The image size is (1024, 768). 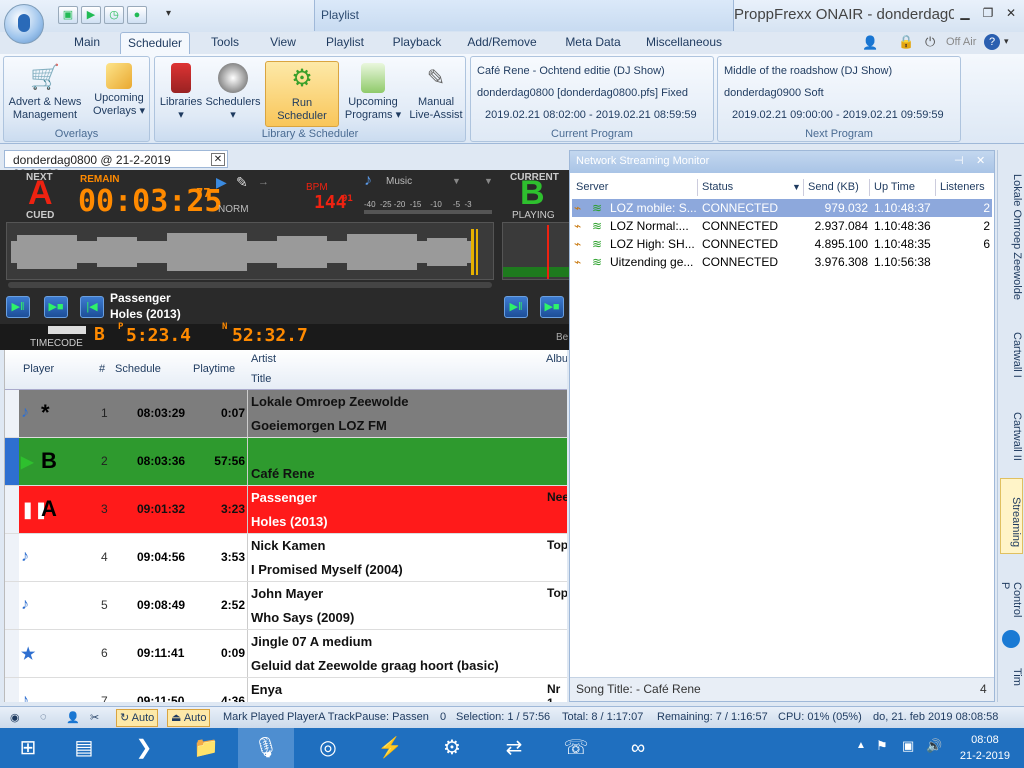 What do you see at coordinates (221, 182) in the screenshot?
I see `play-mode-icon: ▶` at bounding box center [221, 182].